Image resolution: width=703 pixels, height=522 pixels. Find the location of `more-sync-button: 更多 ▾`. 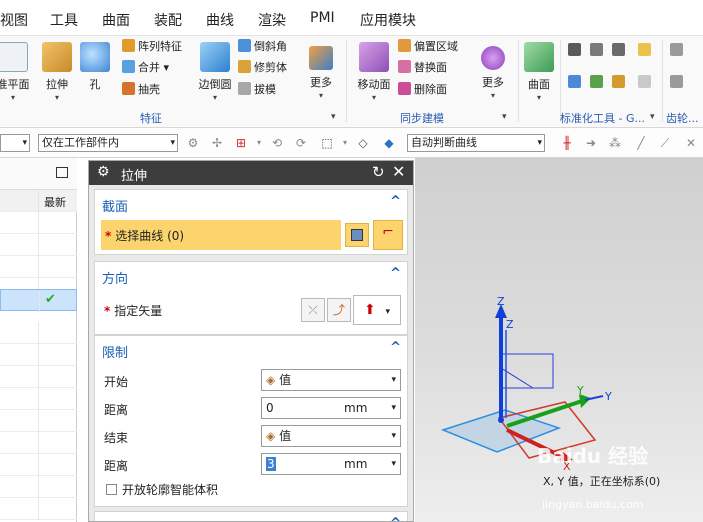

more-sync-button: 更多 ▾ is located at coordinates (493, 73).